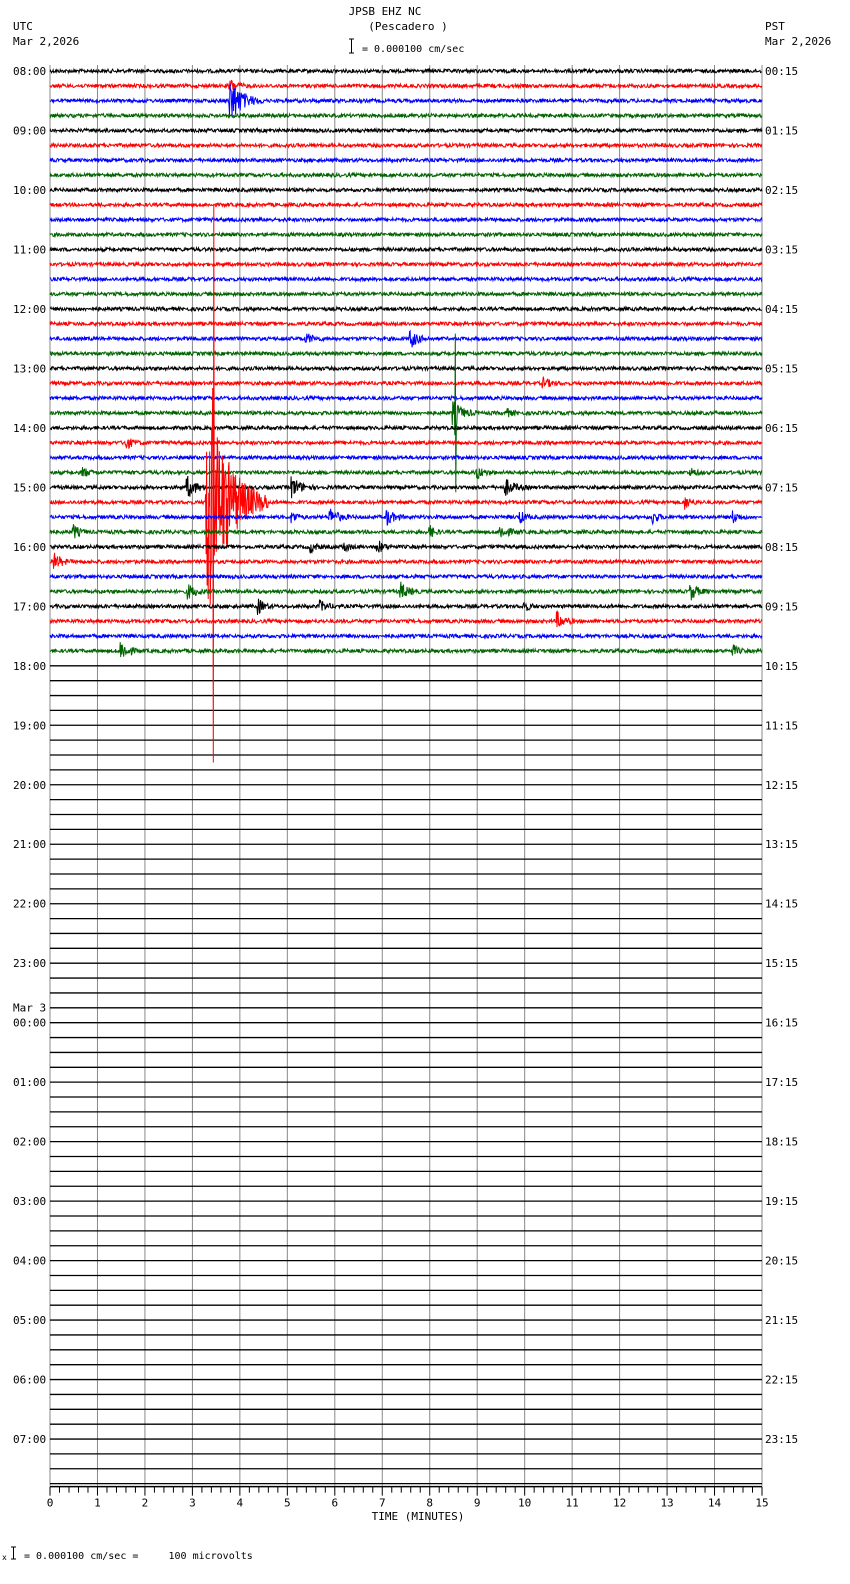 Image resolution: width=850 pixels, height=1584 pixels. Describe the element at coordinates (29, 1261) in the screenshot. I see `utc-hour-label: 04:00` at that location.